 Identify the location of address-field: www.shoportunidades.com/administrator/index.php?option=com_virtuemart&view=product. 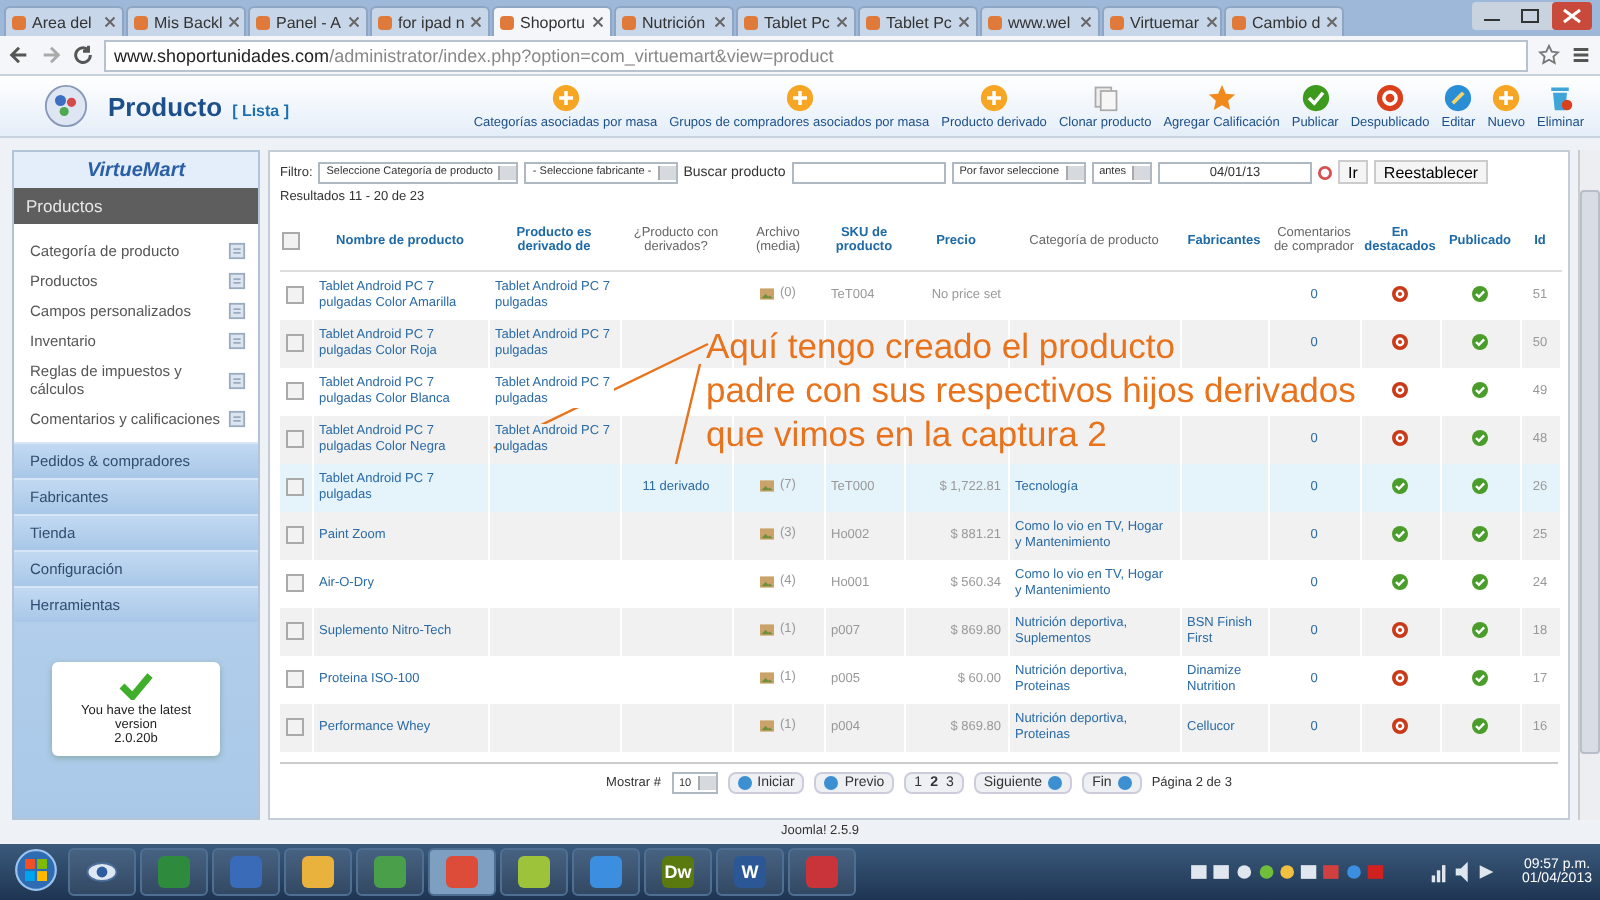
(816, 55).